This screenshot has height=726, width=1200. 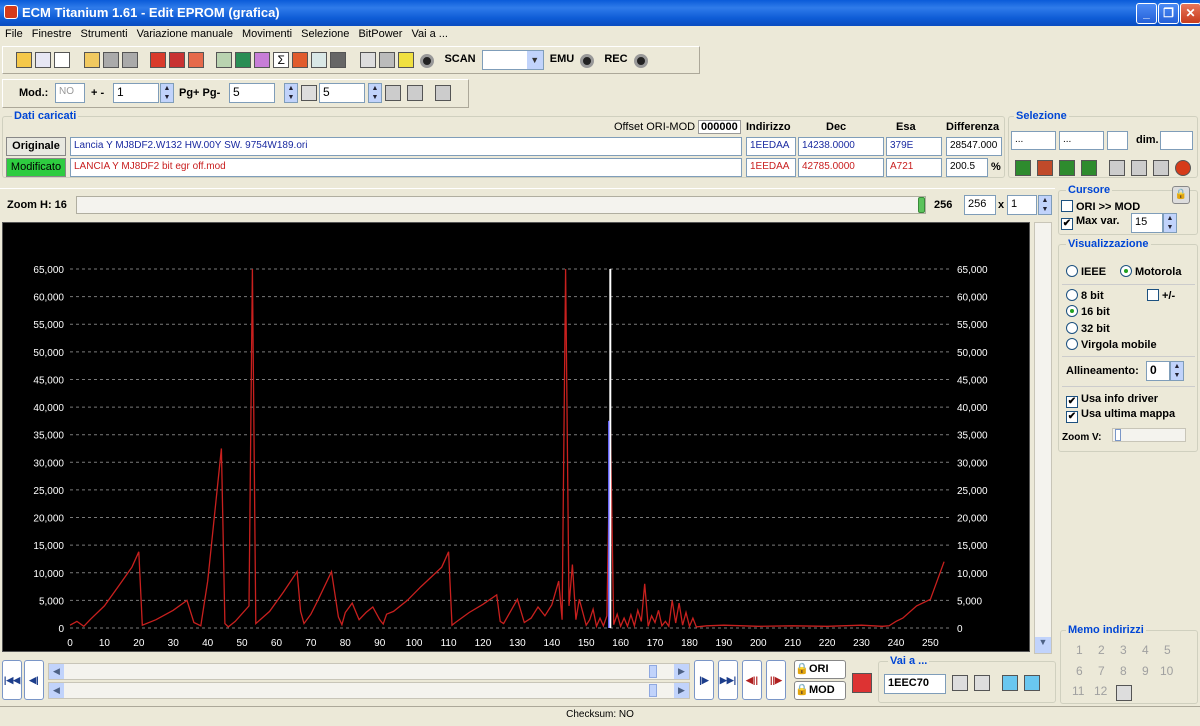 I want to click on view-m2-icon, so click(x=415, y=93).